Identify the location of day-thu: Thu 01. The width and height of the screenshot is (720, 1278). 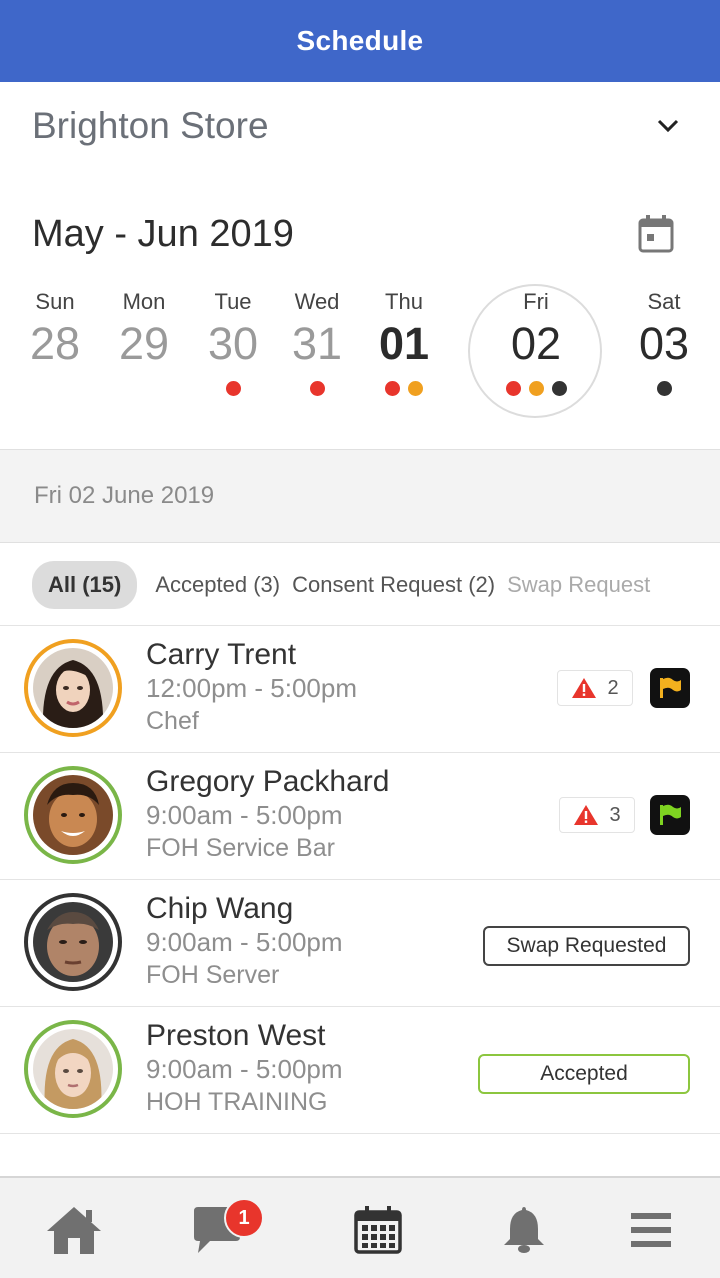
(404, 344).